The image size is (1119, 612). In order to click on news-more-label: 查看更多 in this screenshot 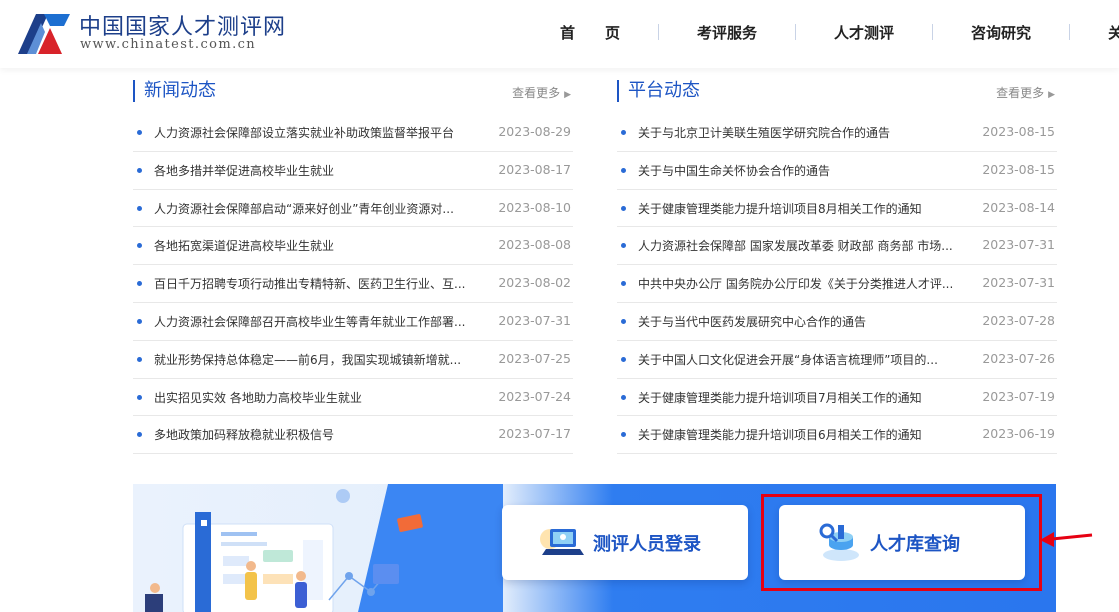, I will do `click(536, 93)`.